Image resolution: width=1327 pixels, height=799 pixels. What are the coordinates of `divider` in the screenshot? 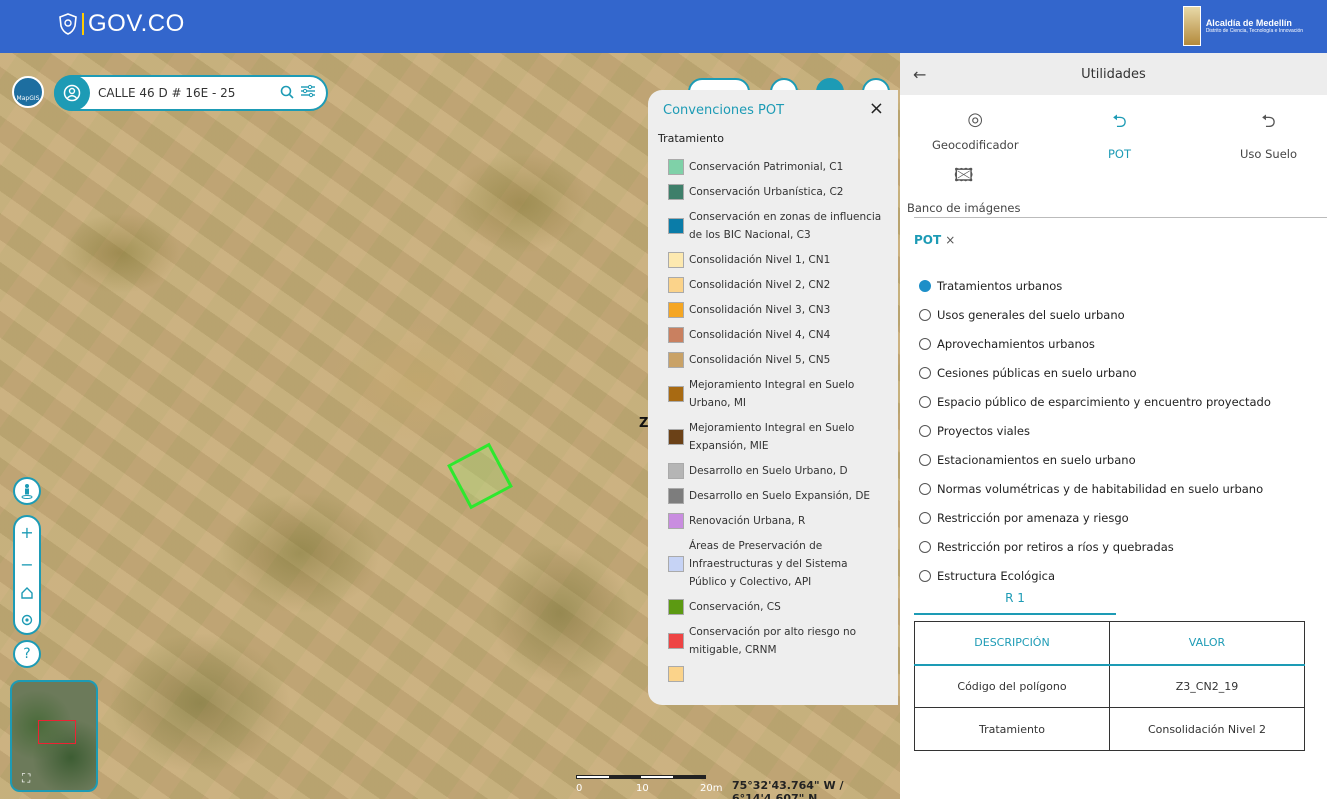 It's located at (1120, 217).